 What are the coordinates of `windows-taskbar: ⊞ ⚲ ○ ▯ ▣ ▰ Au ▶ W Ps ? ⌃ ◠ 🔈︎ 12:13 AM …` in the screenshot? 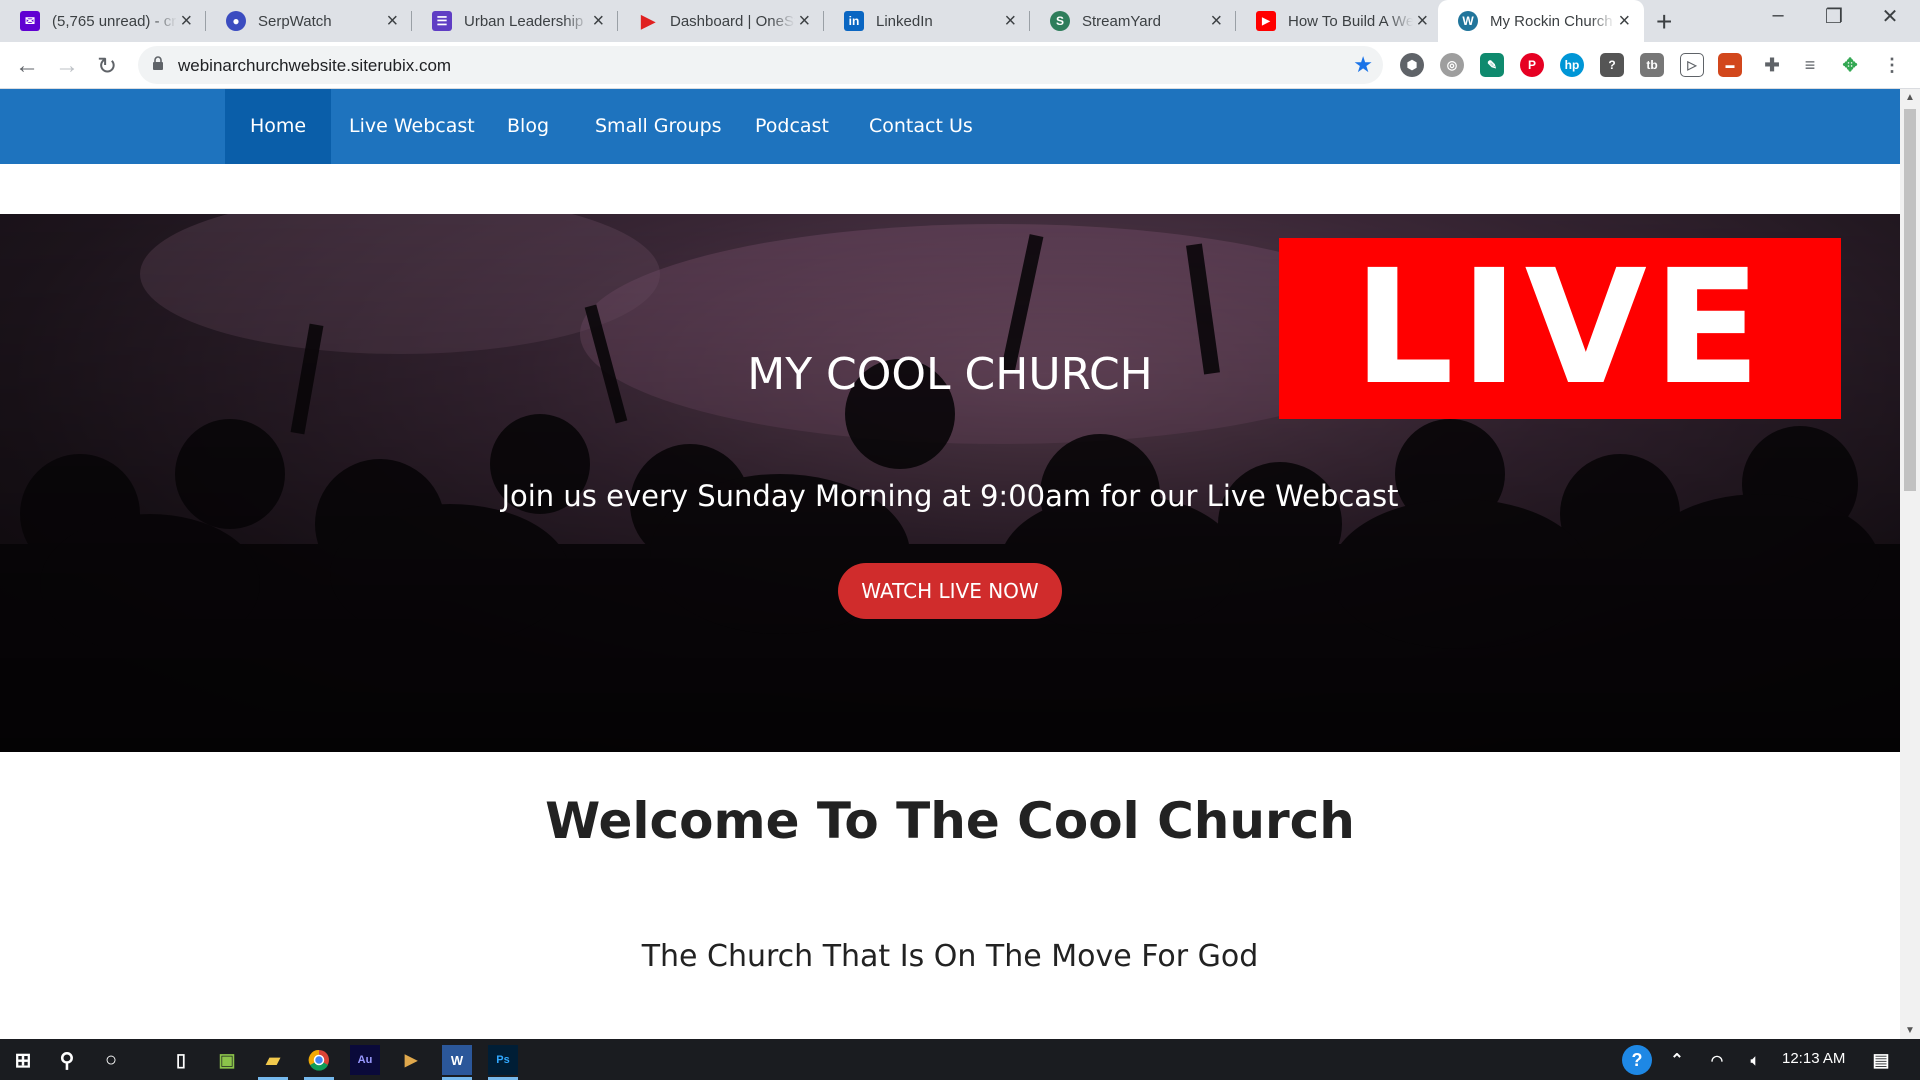 It's located at (960, 1059).